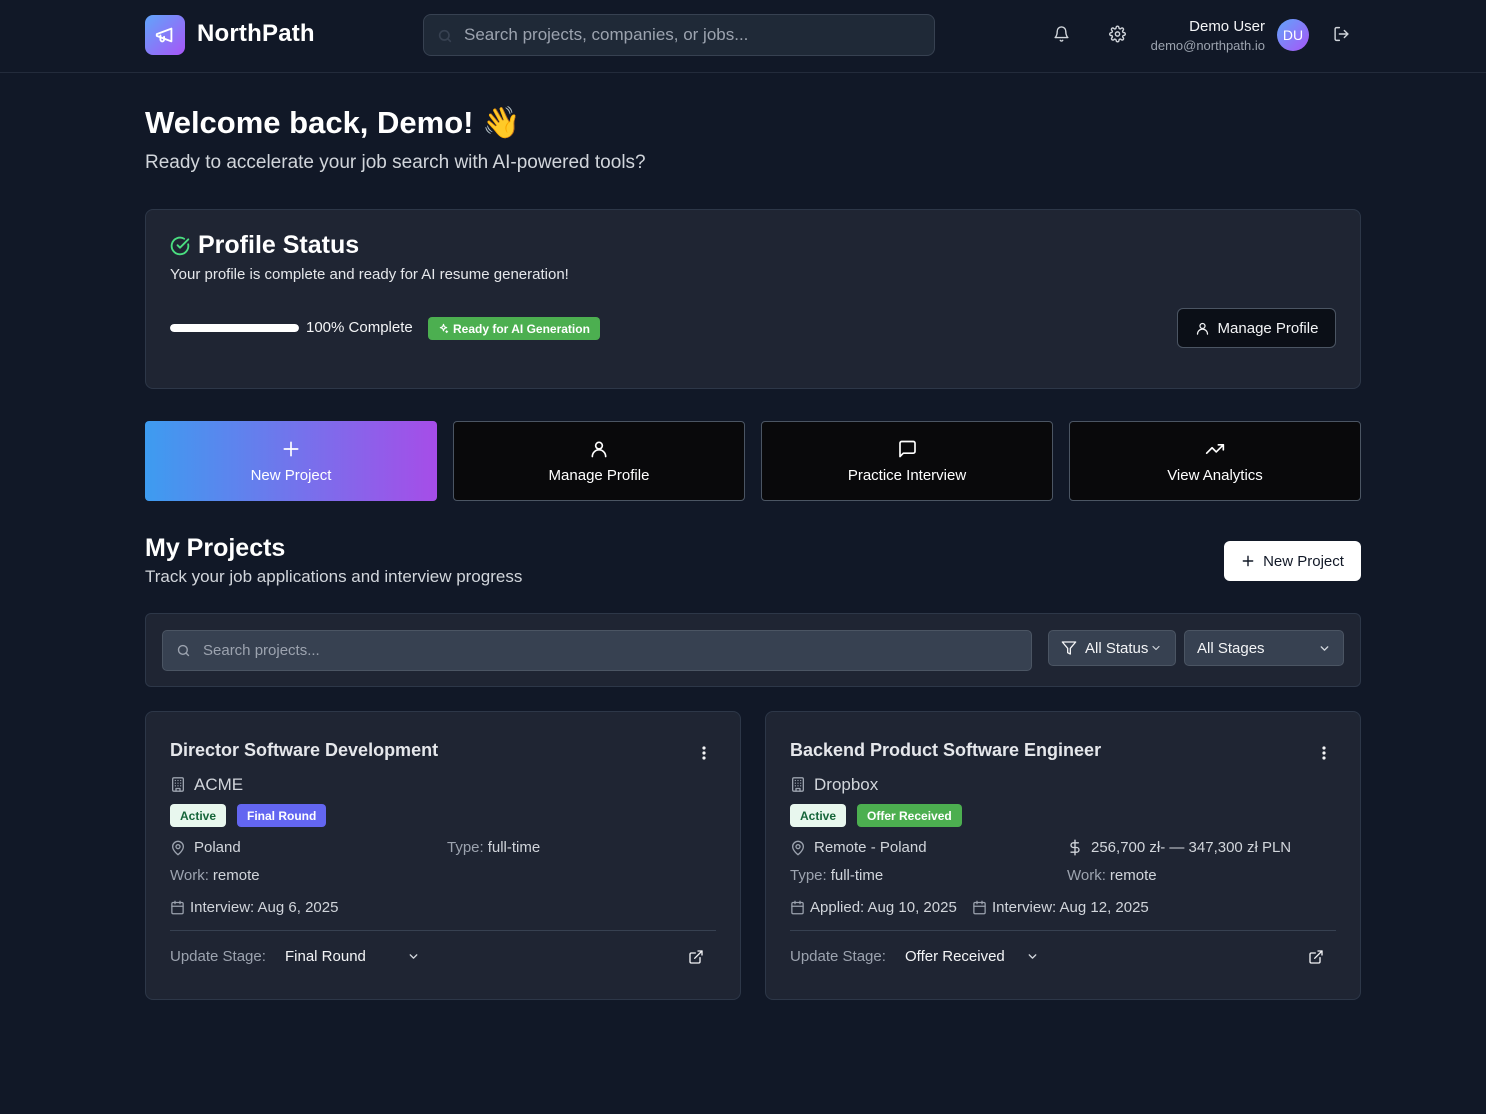 The image size is (1486, 1114). I want to click on sparkles-icon, so click(444, 328).